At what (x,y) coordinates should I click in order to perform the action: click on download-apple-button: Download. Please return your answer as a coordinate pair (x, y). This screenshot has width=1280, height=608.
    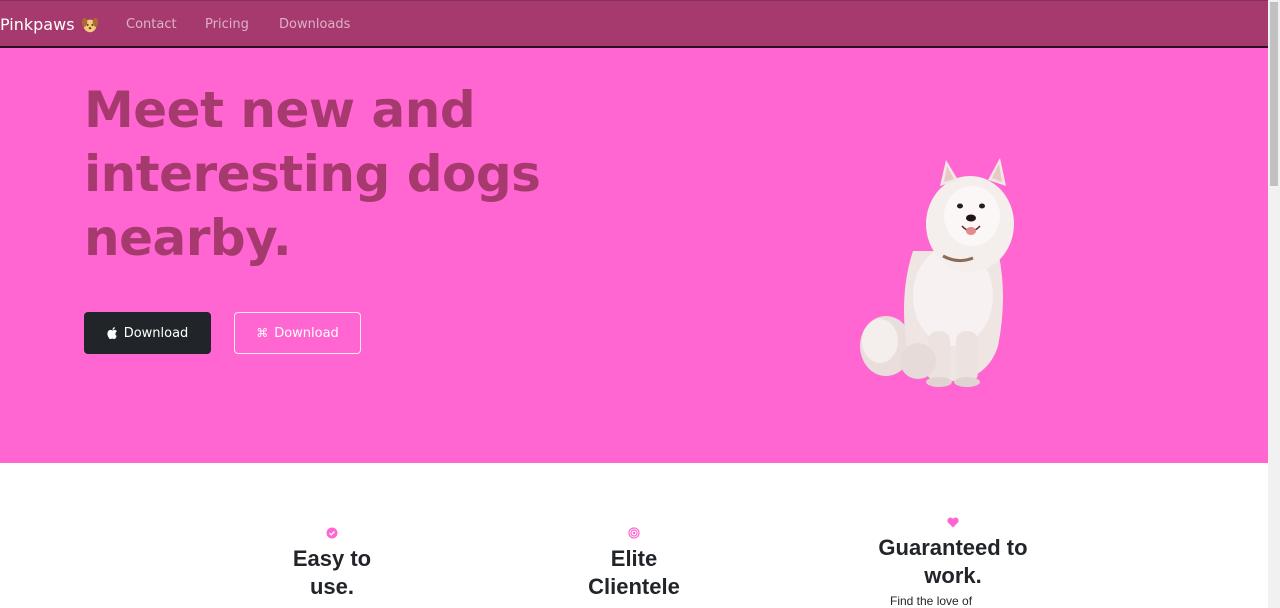
    Looking at the image, I should click on (147, 333).